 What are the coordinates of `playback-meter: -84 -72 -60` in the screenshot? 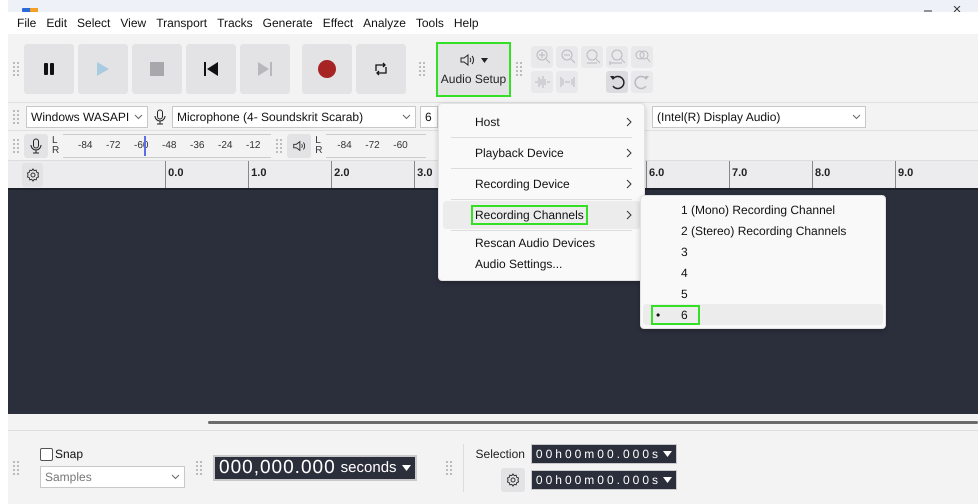 It's located at (376, 146).